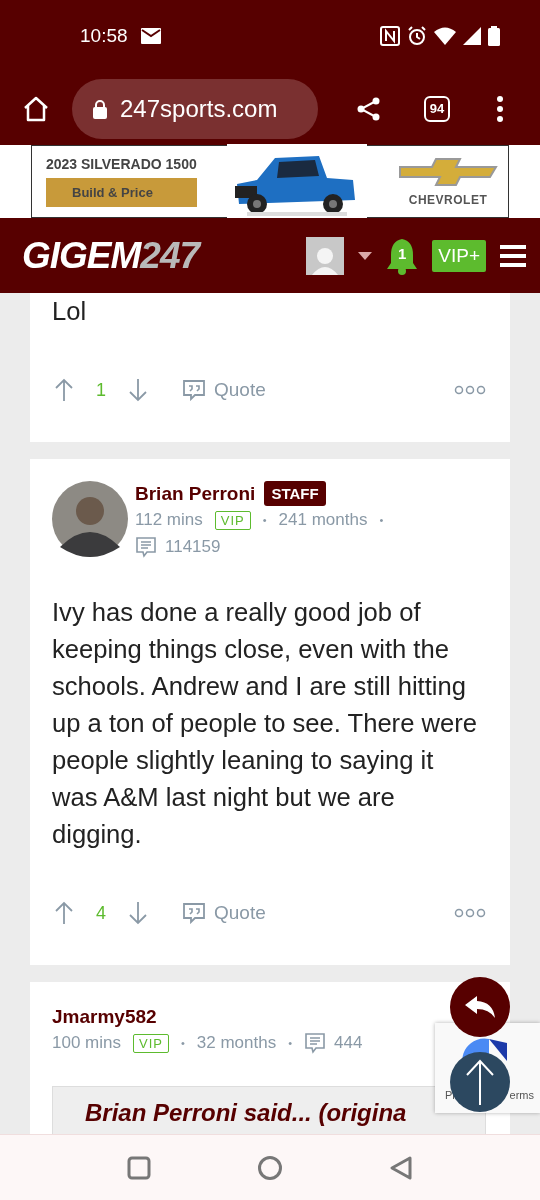 The width and height of the screenshot is (540, 1200). Describe the element at coordinates (494, 36) in the screenshot. I see `battery-icon` at that location.